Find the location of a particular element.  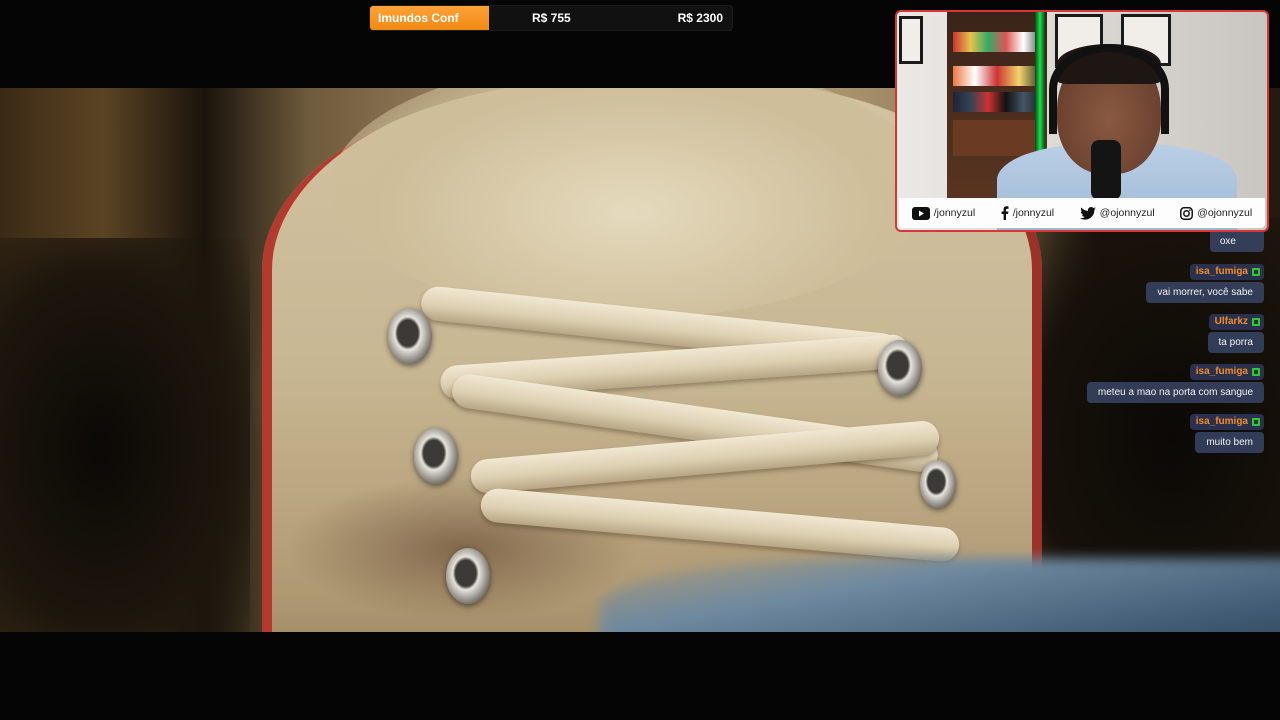

microphone is located at coordinates (1106, 170).